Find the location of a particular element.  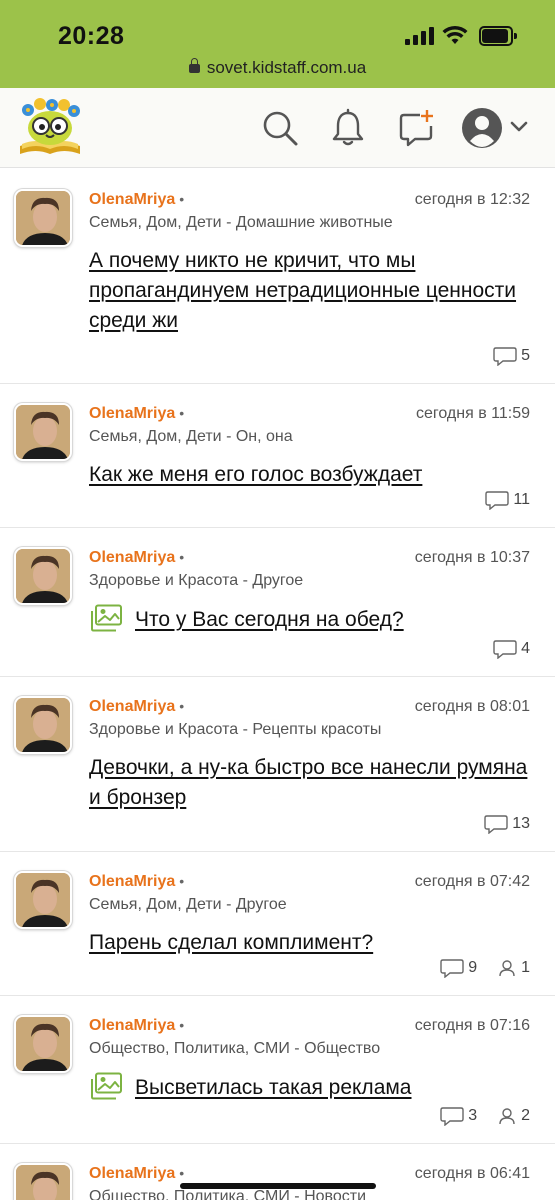

participants-count: 2 is located at coordinates (513, 1116).